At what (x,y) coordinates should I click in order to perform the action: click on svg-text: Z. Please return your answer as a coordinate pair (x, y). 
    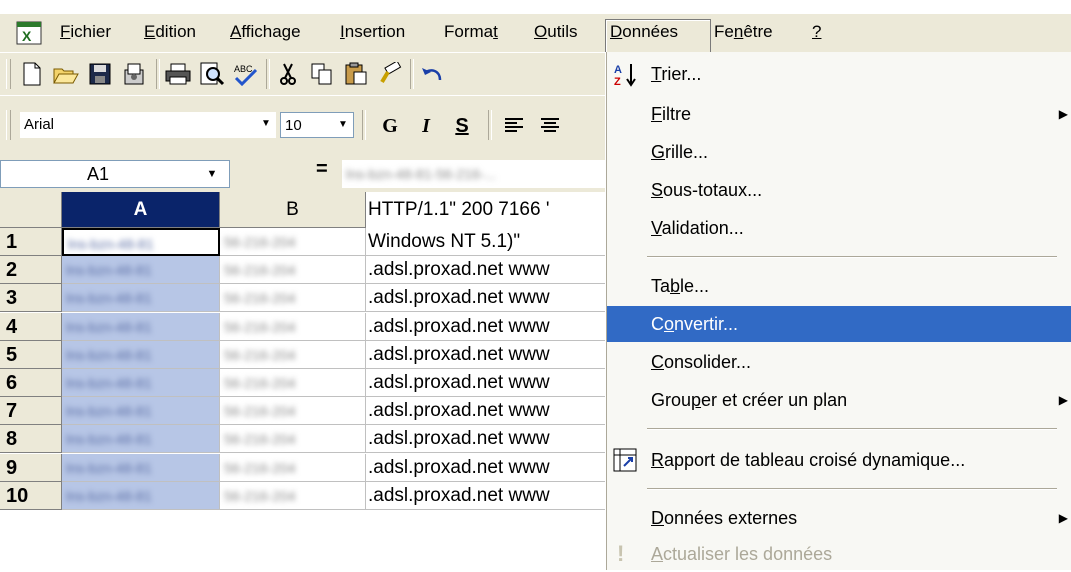
    Looking at the image, I should click on (617, 82).